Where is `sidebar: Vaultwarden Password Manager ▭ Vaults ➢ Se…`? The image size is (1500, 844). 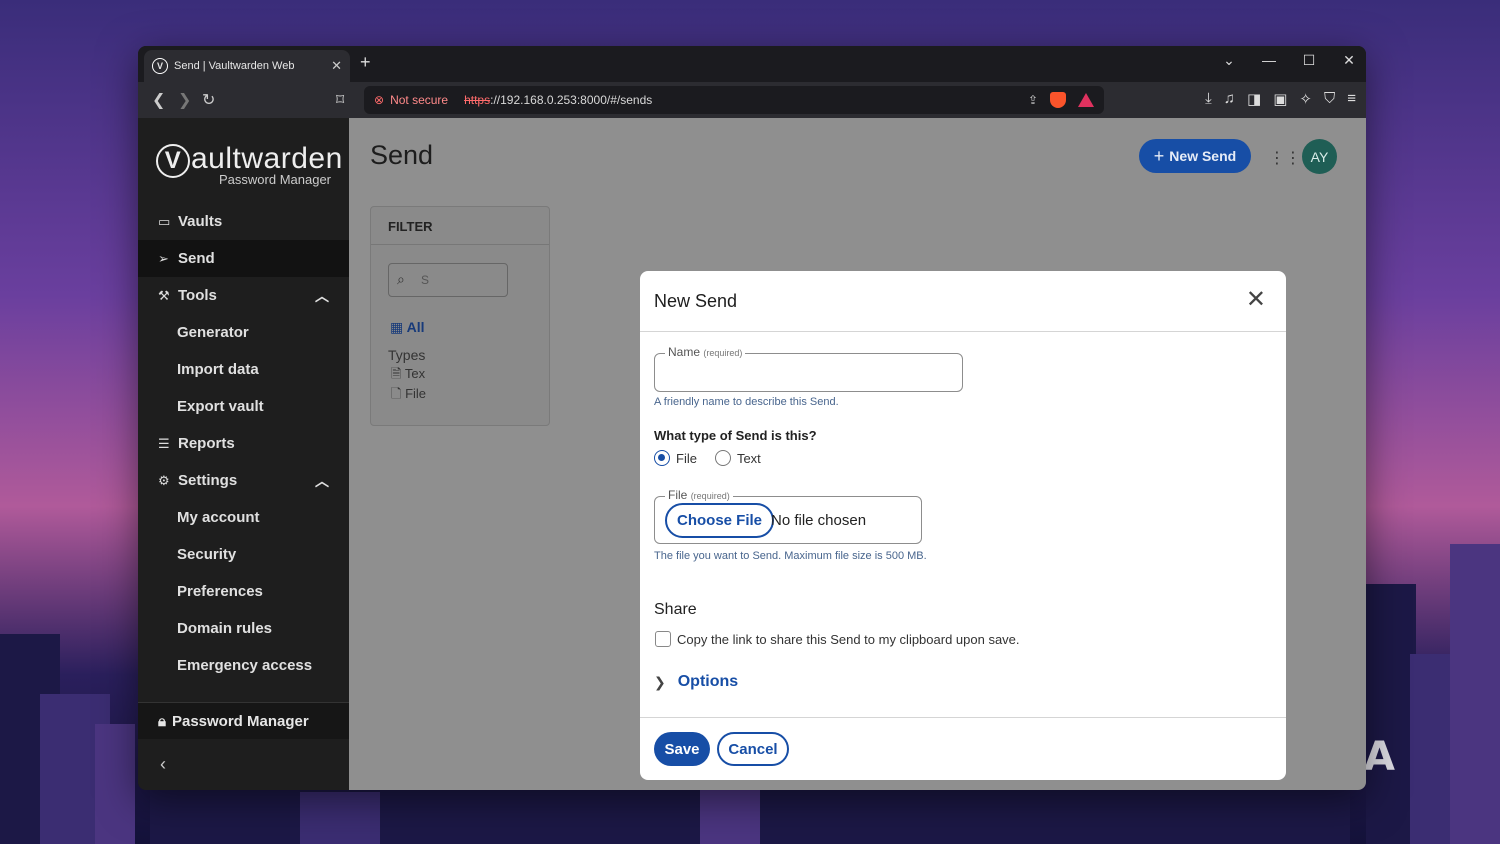 sidebar: Vaultwarden Password Manager ▭ Vaults ➢ Se… is located at coordinates (243, 454).